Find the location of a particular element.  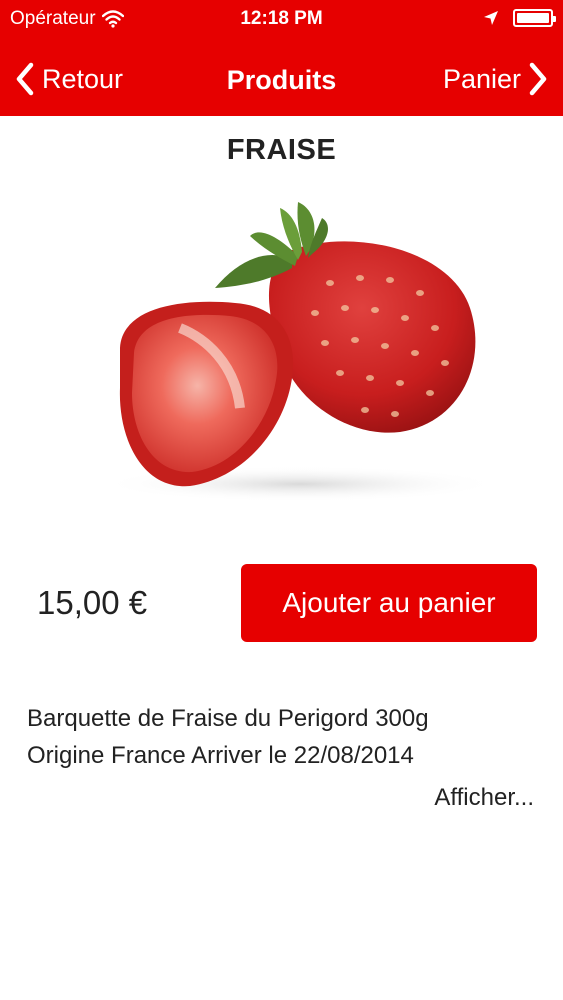

status-bar: Opérateur 12:18 PM is located at coordinates (281, 19).